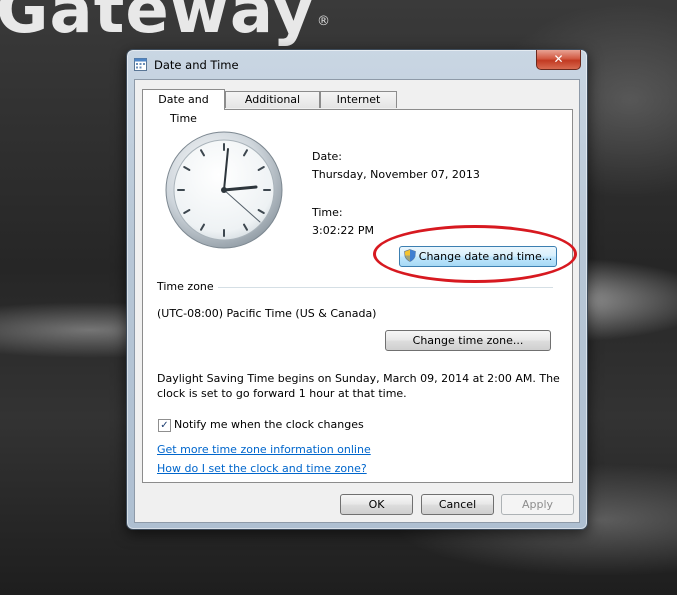 The width and height of the screenshot is (677, 595). What do you see at coordinates (183, 107) in the screenshot?
I see `tab-date-and-time: Date and Time` at bounding box center [183, 107].